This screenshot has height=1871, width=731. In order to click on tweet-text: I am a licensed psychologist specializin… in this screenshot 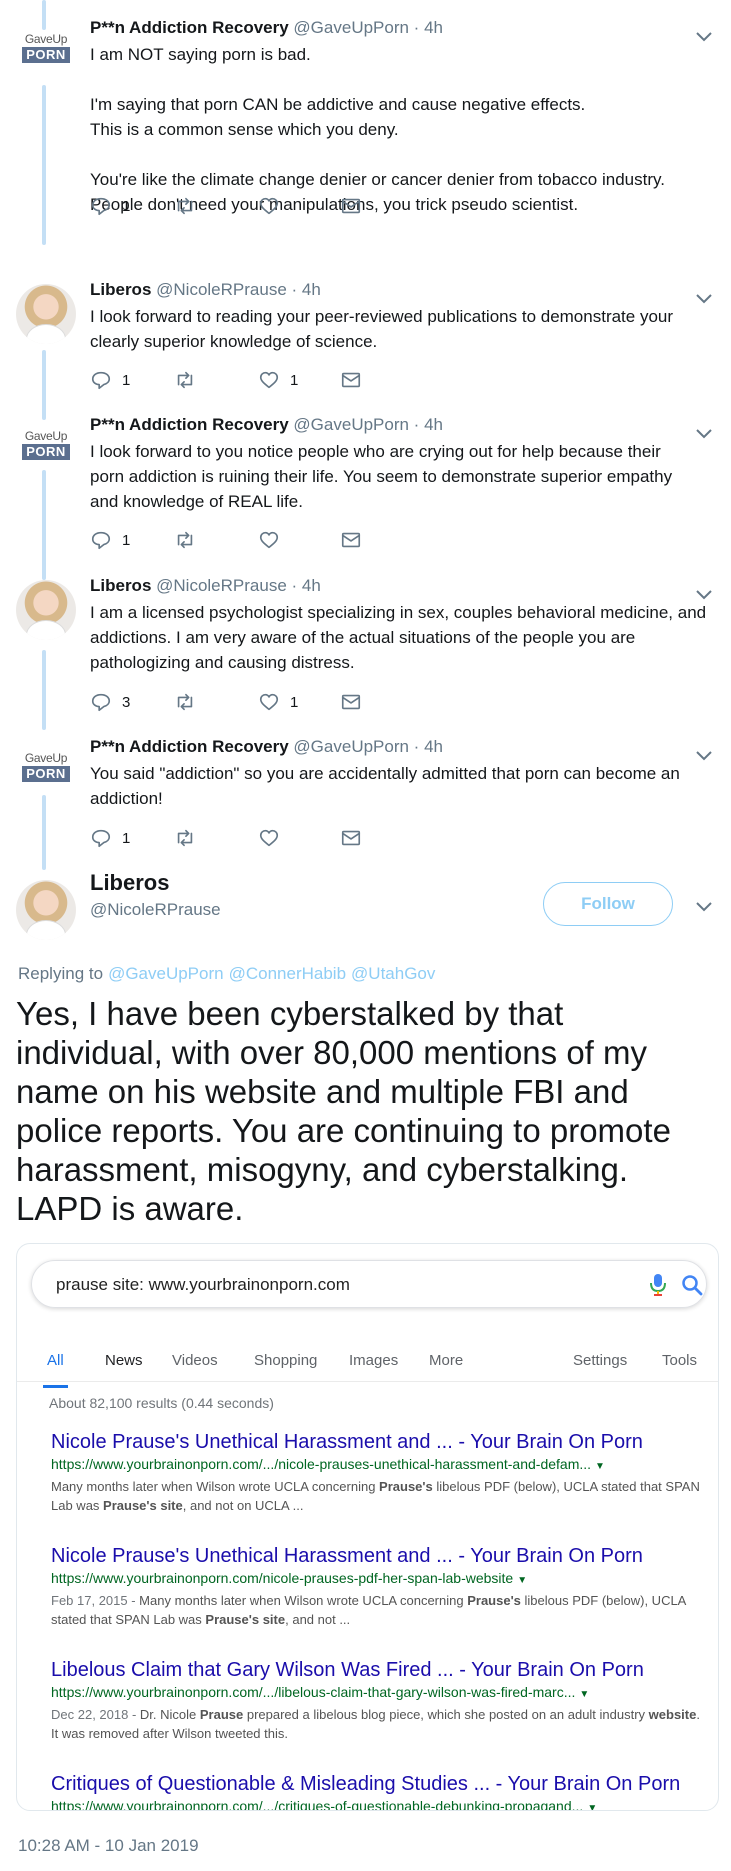, I will do `click(402, 637)`.